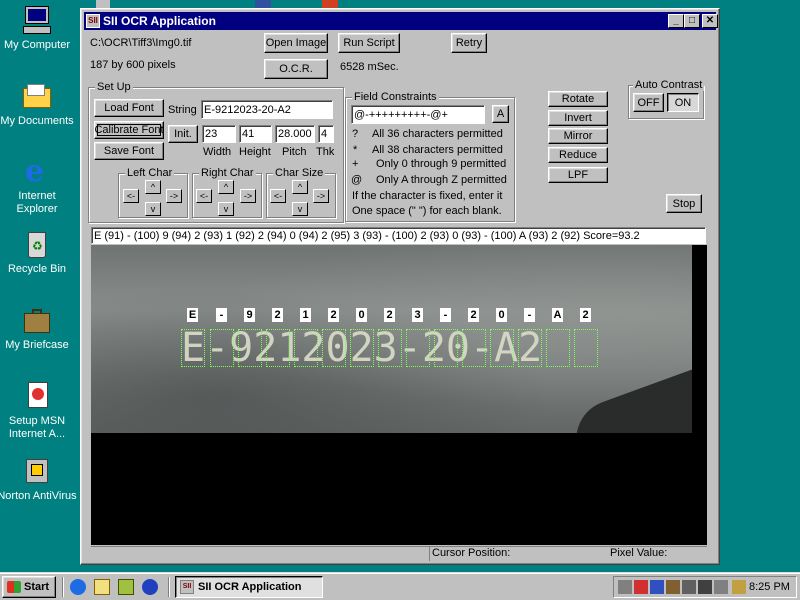 The image size is (800, 600). What do you see at coordinates (183, 134) in the screenshot?
I see `init-button: Init.` at bounding box center [183, 134].